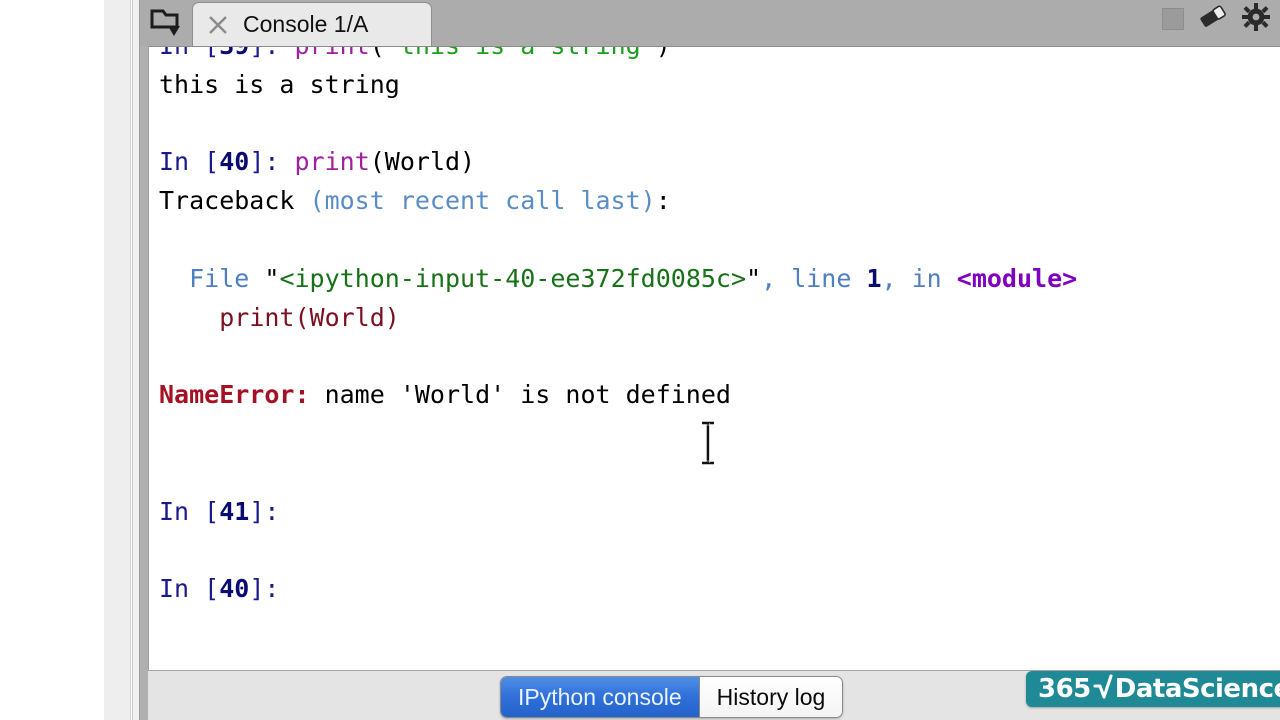 This screenshot has height=720, width=1280. Describe the element at coordinates (234, 511) in the screenshot. I see `code-segment: 41` at that location.